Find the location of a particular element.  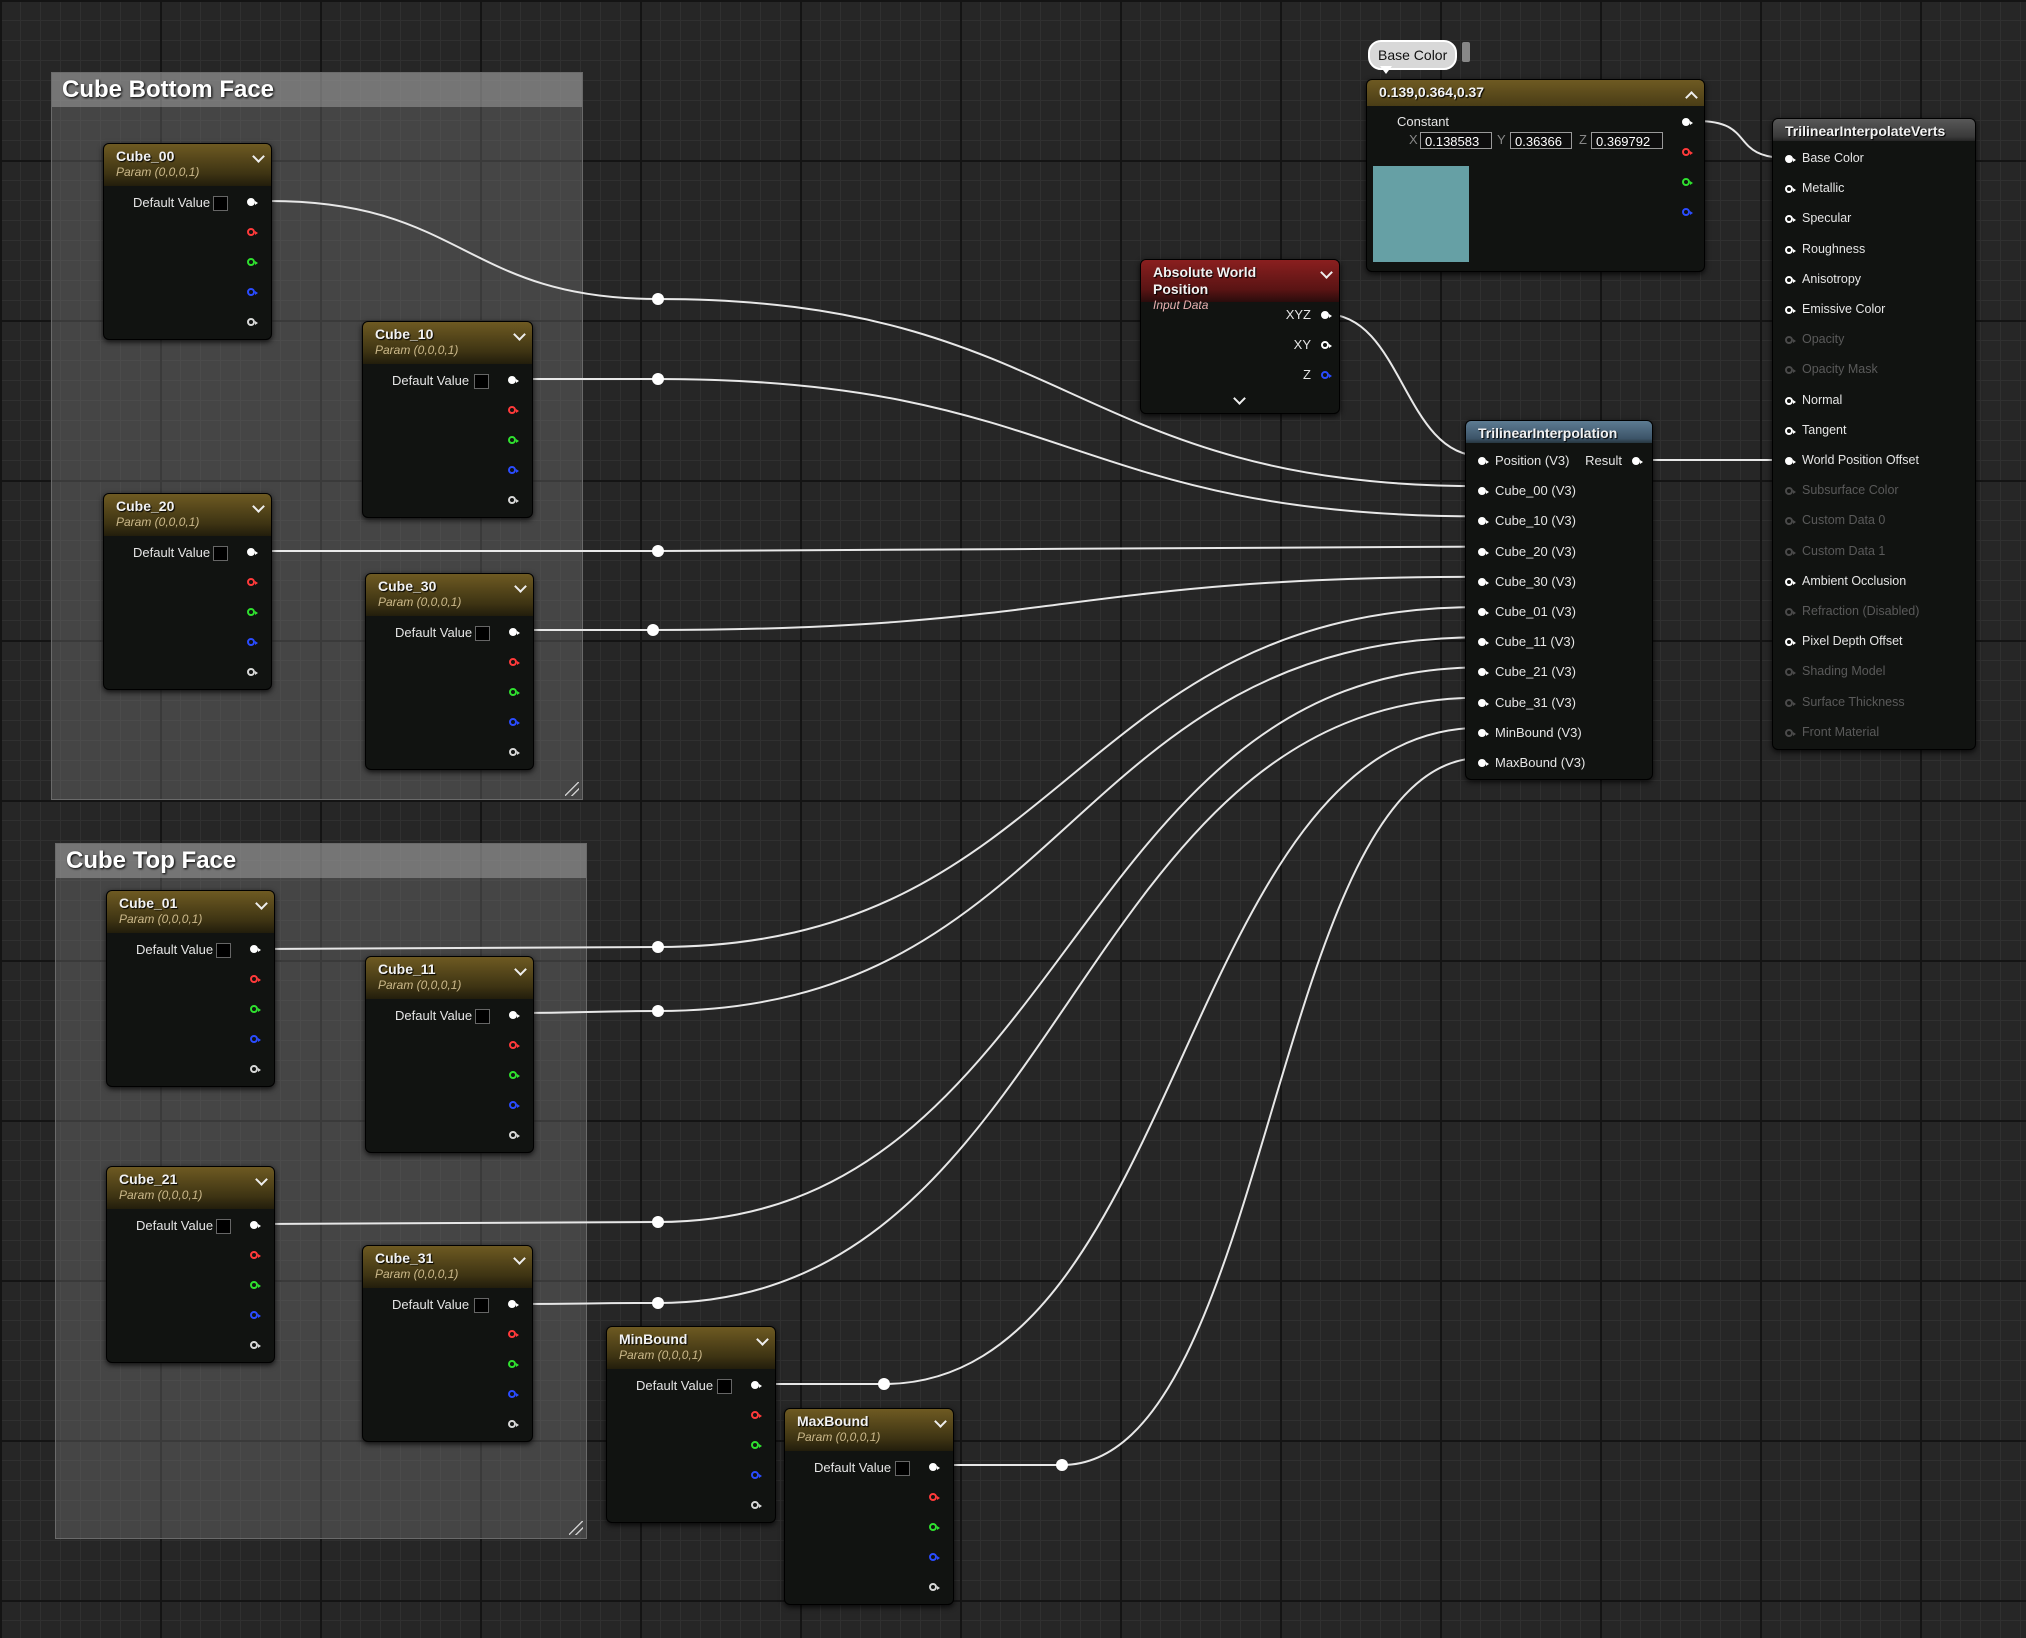

param-node-max-bound: MaxBound Param (0,0,0,1) Default Value is located at coordinates (869, 1506).